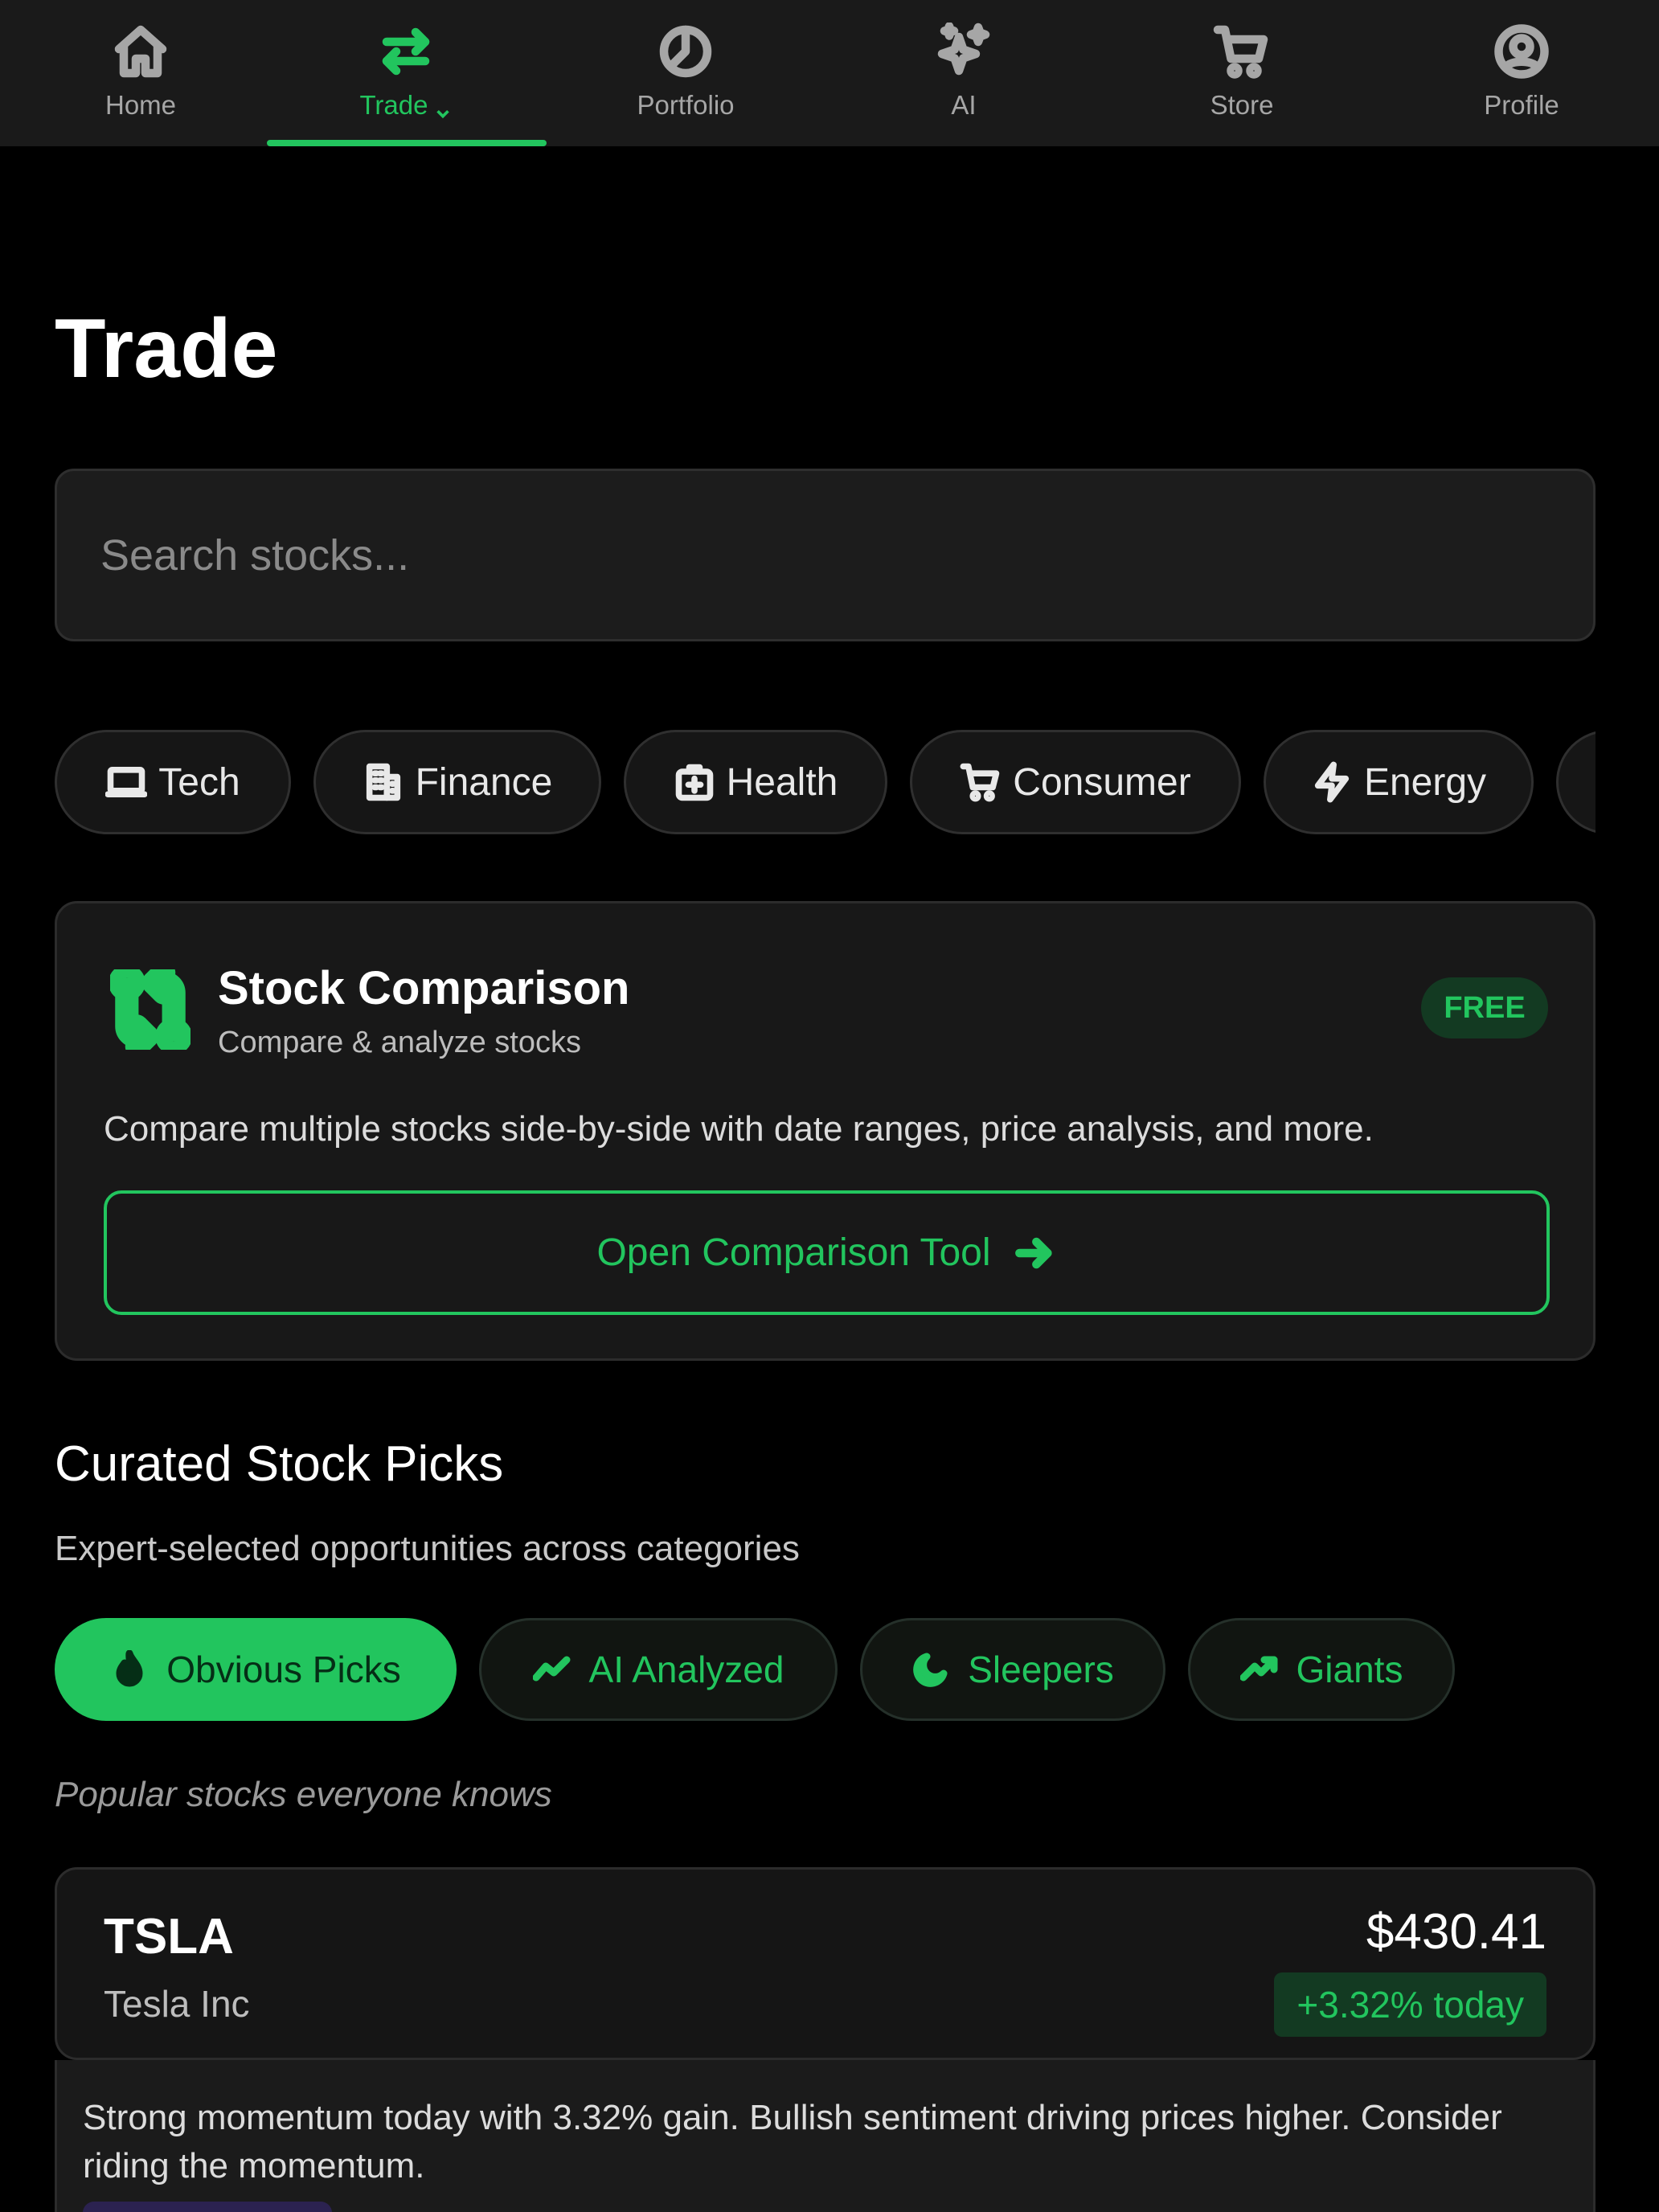  I want to click on nav-portfolio: Portfolio, so click(686, 73).